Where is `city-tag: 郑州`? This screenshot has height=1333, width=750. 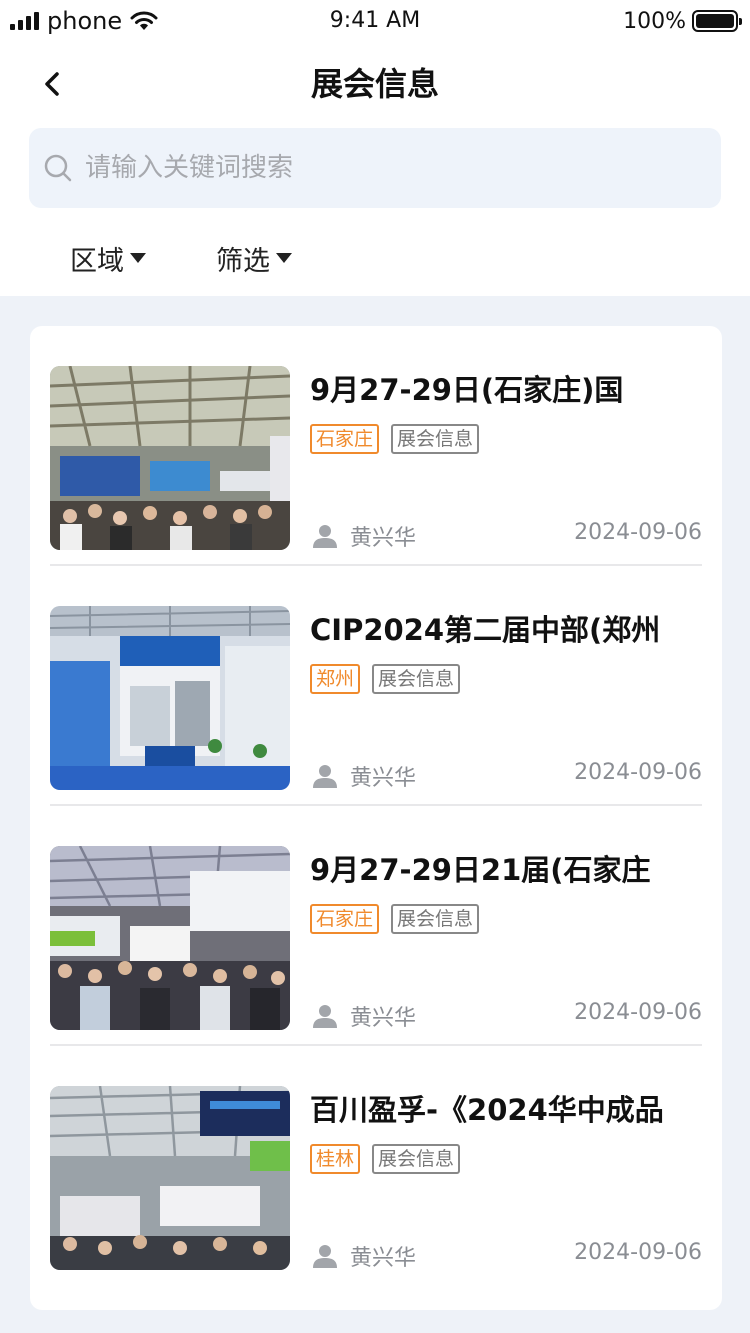
city-tag: 郑州 is located at coordinates (335, 679).